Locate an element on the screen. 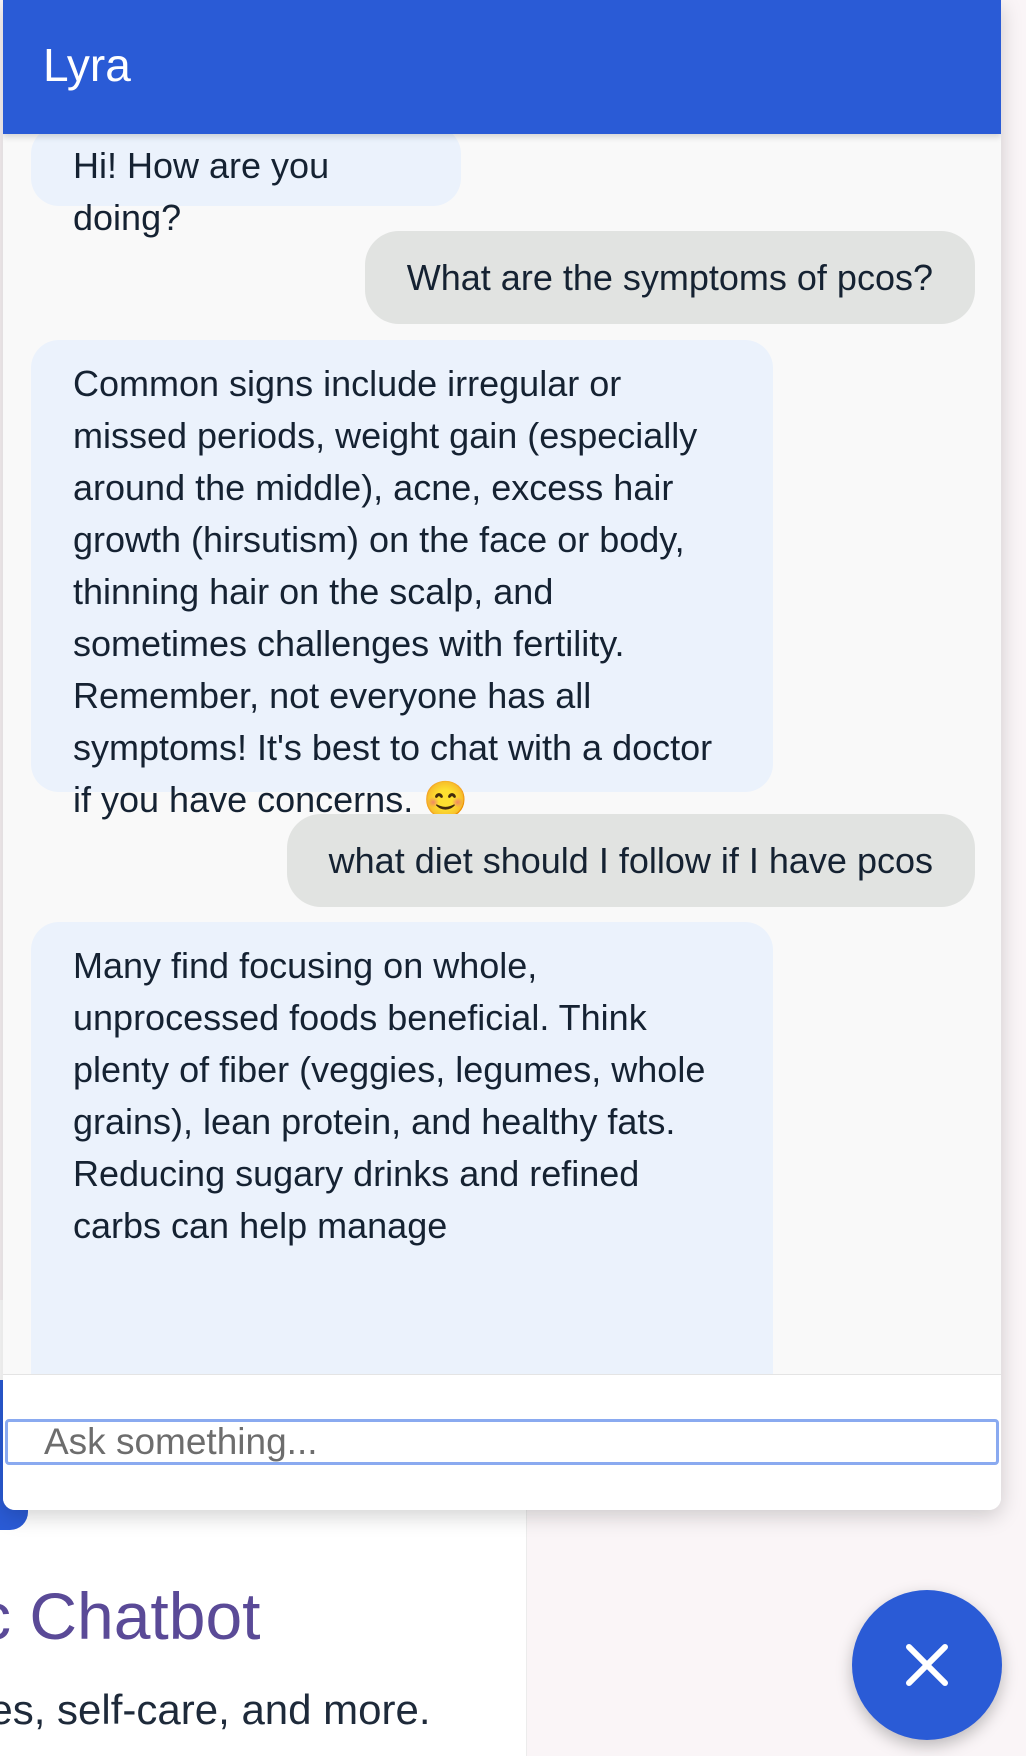 The width and height of the screenshot is (1026, 1756). close-chat-button is located at coordinates (927, 1665).